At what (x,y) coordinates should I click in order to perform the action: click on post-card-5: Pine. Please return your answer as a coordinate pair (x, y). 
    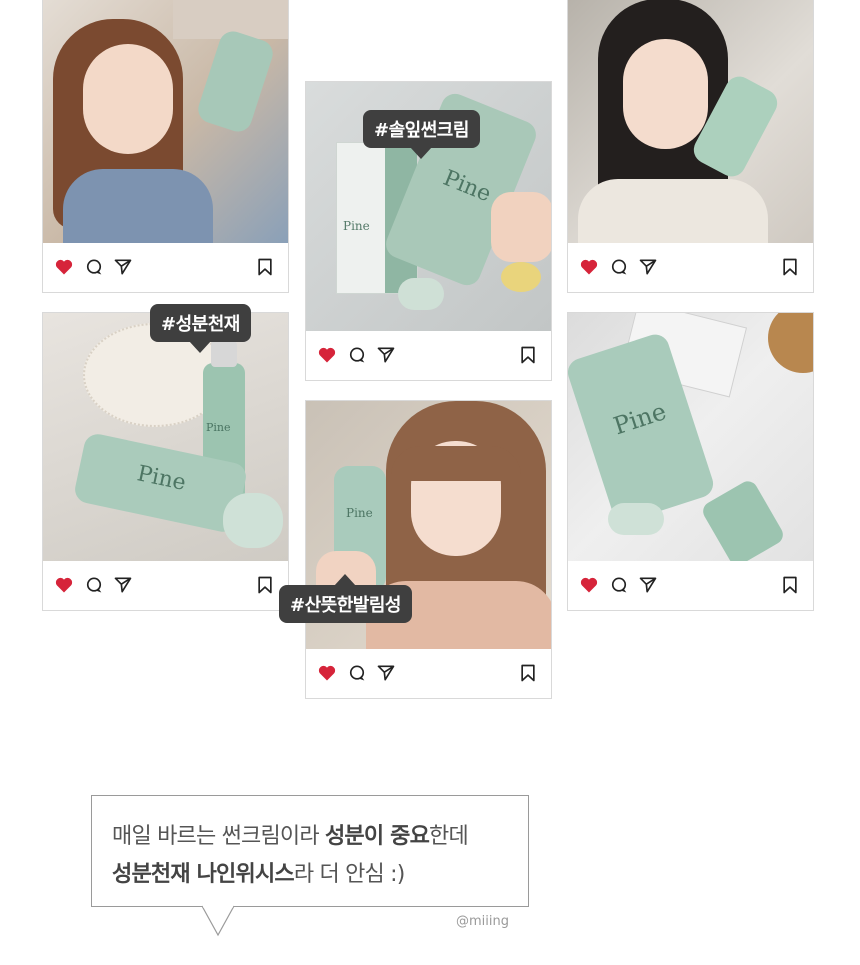
    Looking at the image, I should click on (428, 549).